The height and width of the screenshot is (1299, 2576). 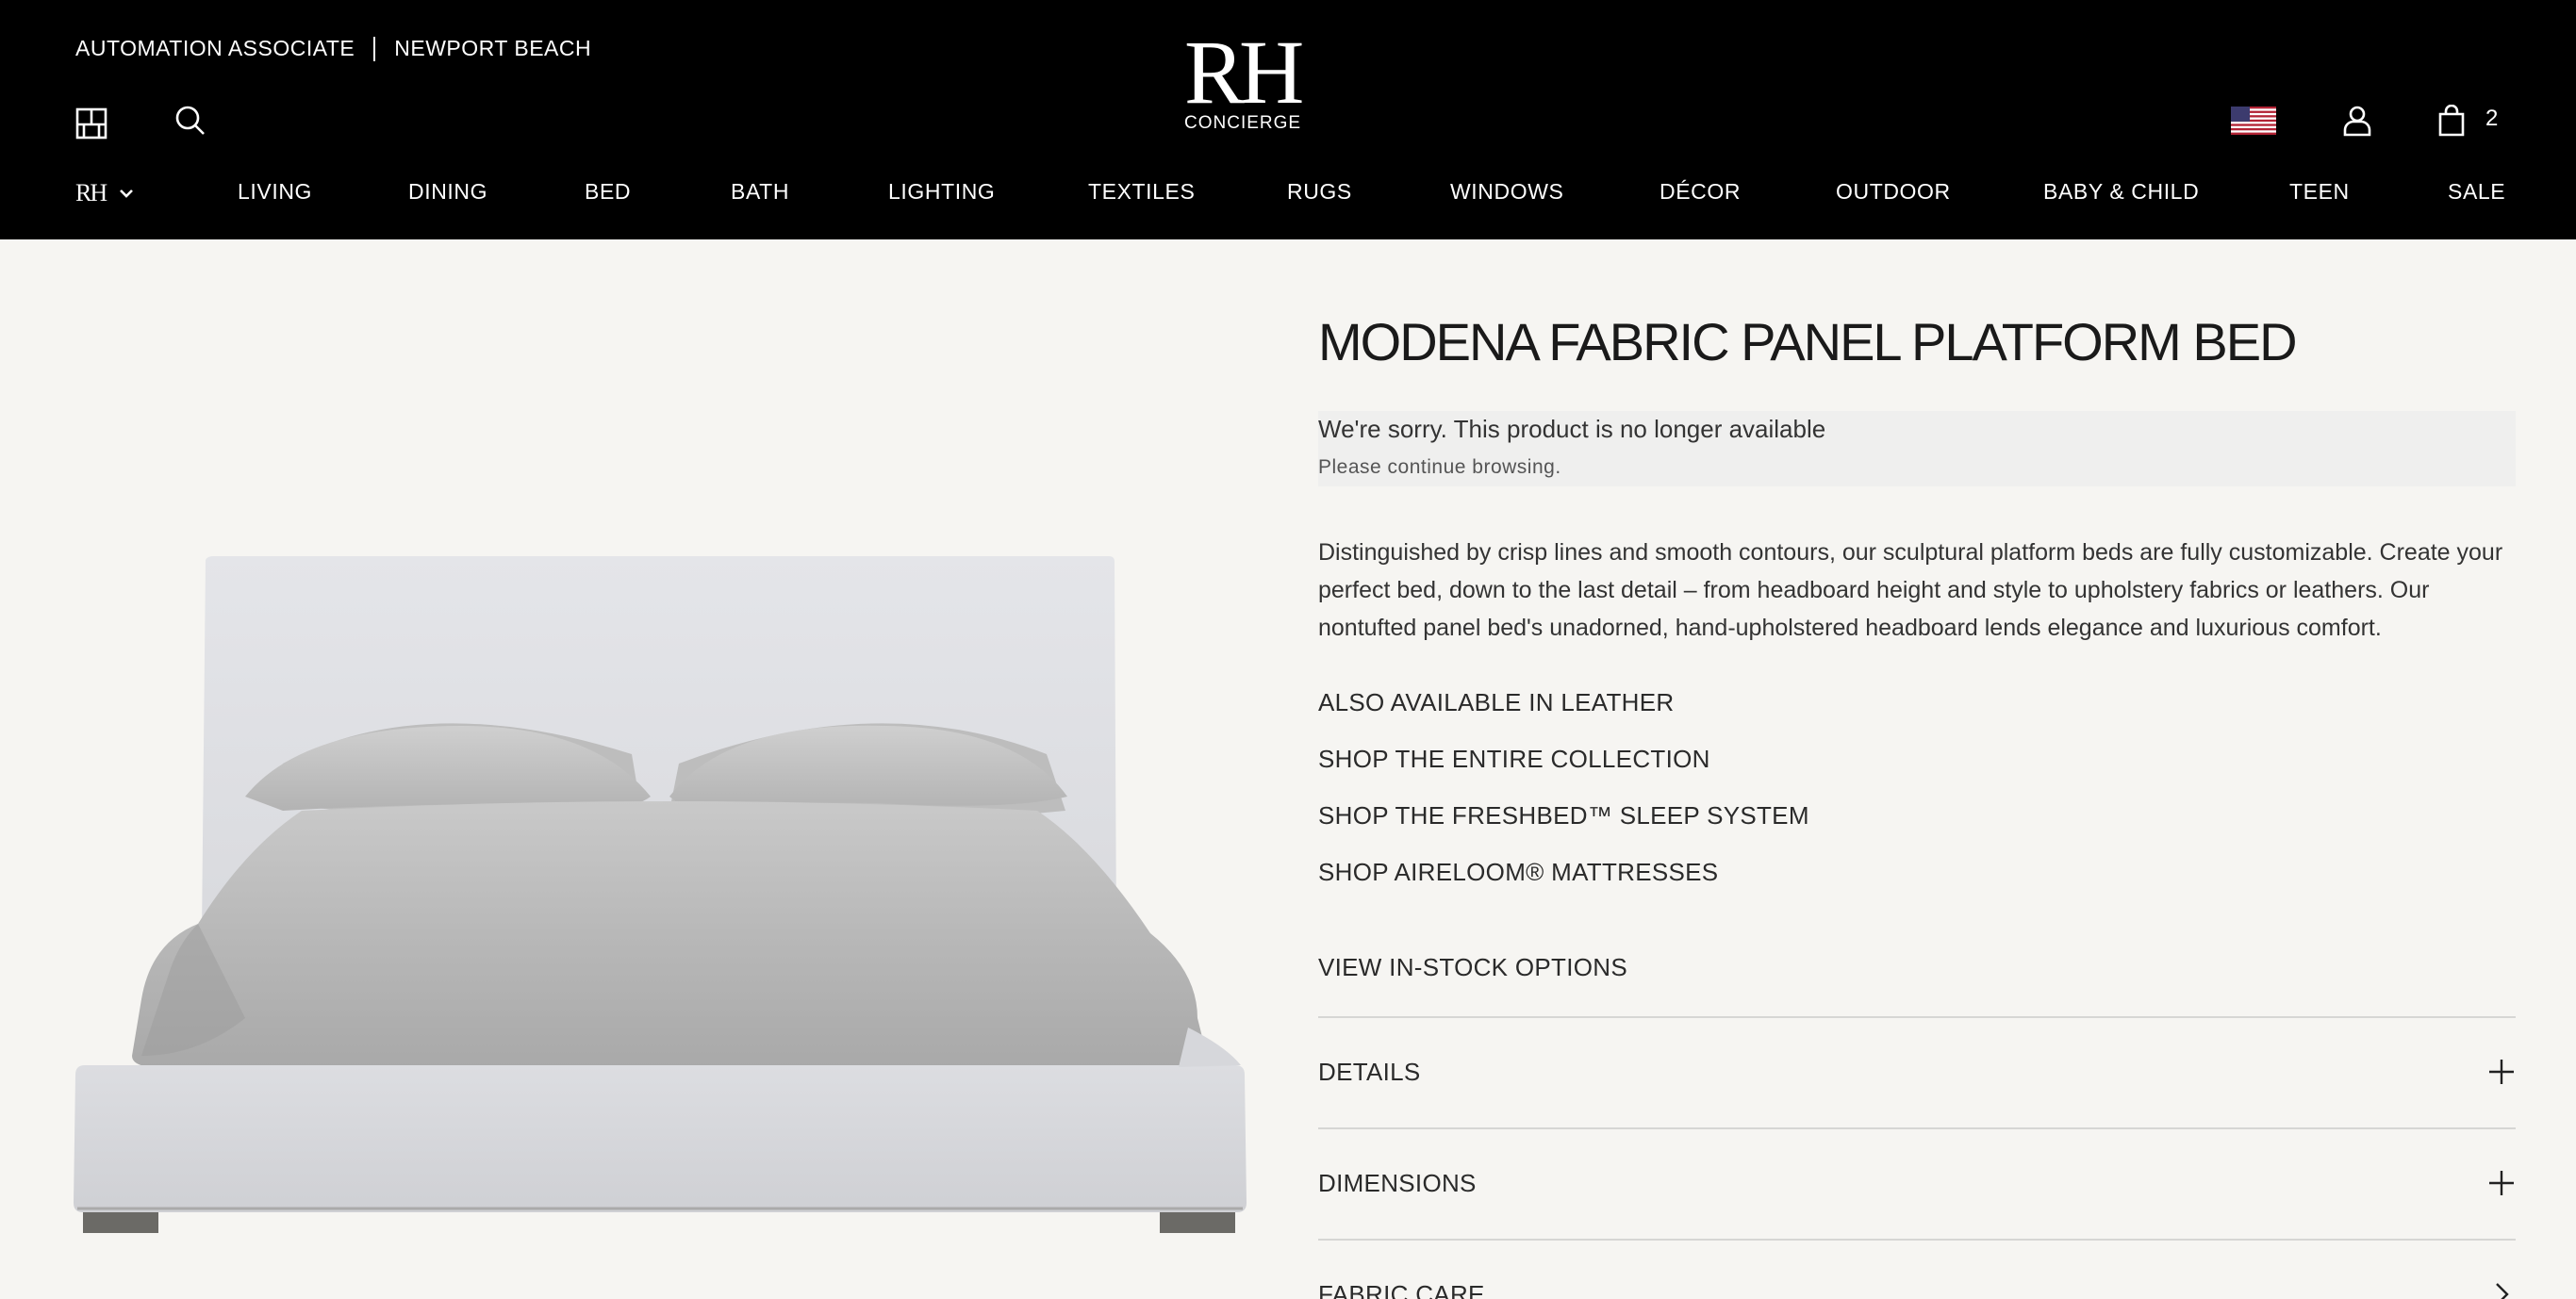 What do you see at coordinates (1808, 341) in the screenshot?
I see `product-title: MODENA FABRIC PANEL PLATFORM BED` at bounding box center [1808, 341].